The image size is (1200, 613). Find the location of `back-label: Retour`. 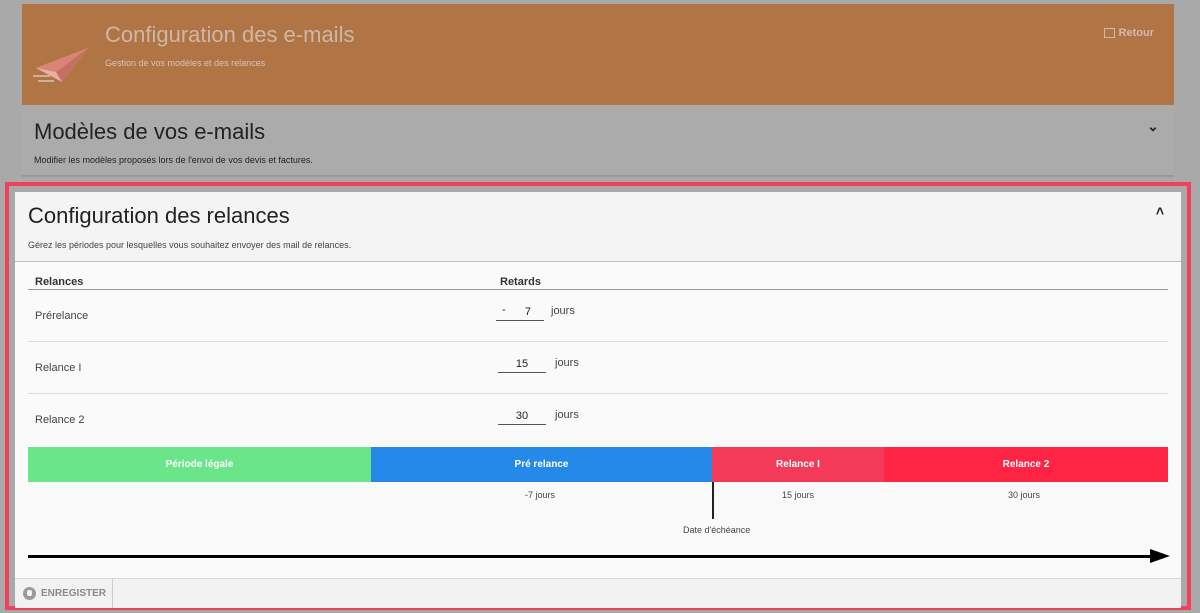

back-label: Retour is located at coordinates (1136, 33).